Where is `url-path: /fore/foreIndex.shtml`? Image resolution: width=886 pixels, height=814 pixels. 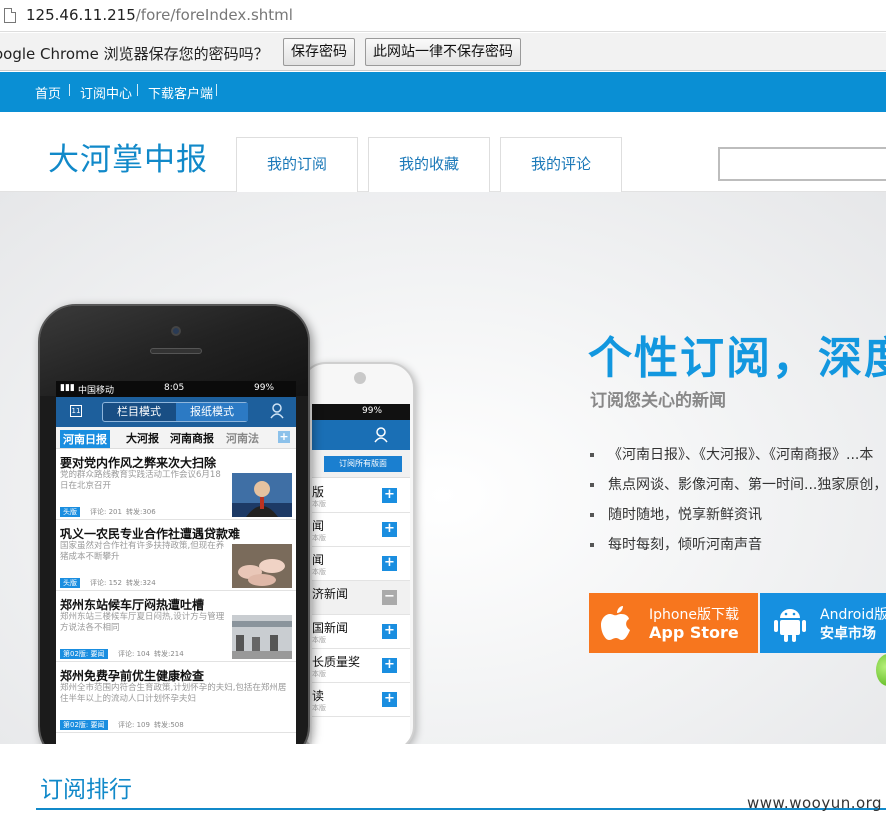
url-path: /fore/foreIndex.shtml is located at coordinates (214, 15).